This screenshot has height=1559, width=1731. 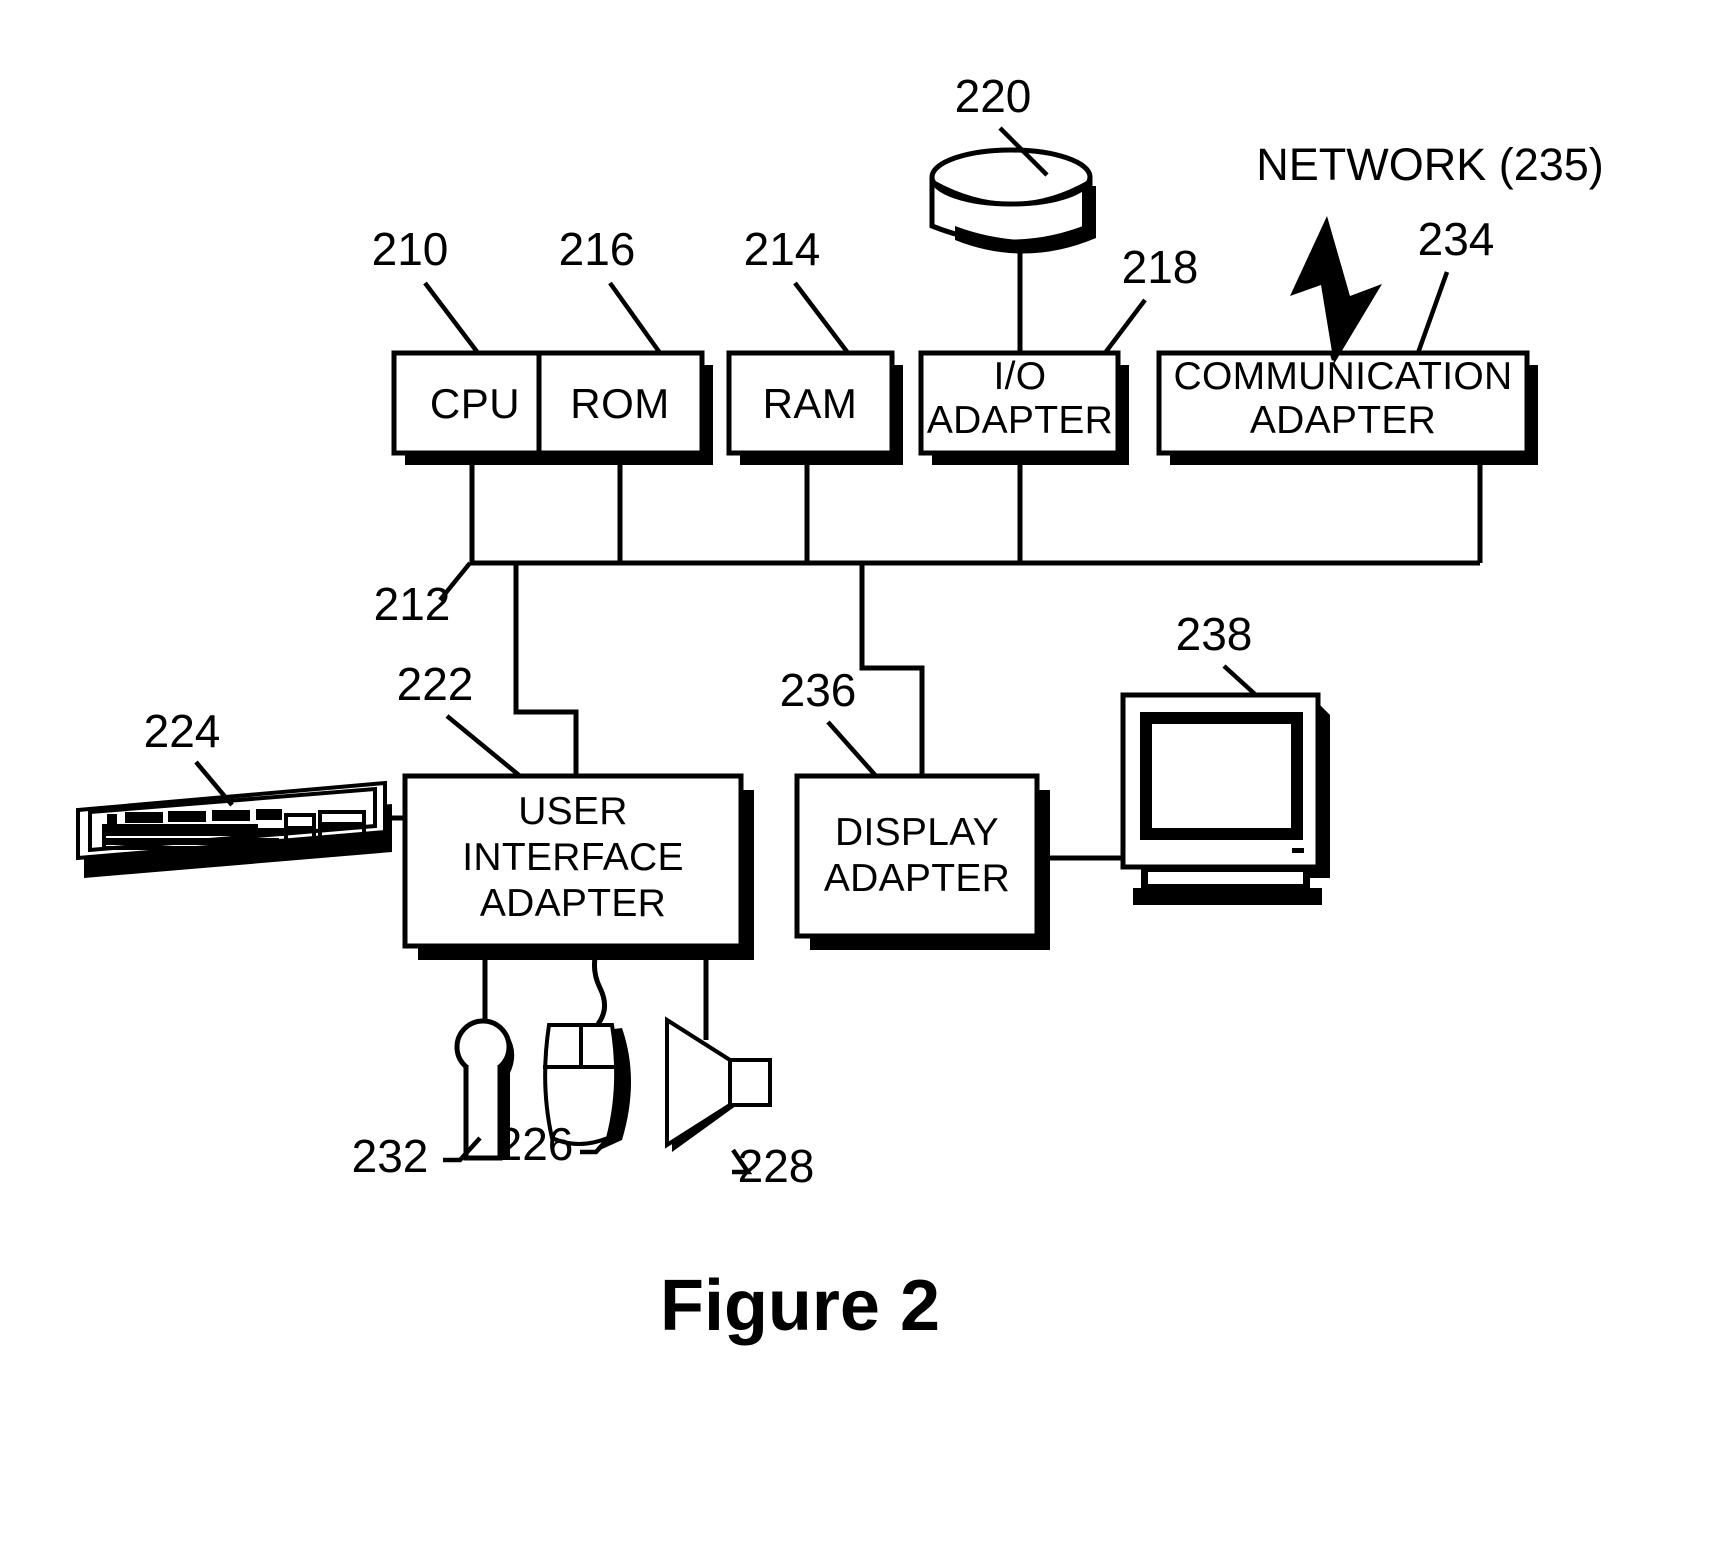 What do you see at coordinates (958, 756) in the screenshot?
I see `block-display-adapter: DISPLAY ADAPTER` at bounding box center [958, 756].